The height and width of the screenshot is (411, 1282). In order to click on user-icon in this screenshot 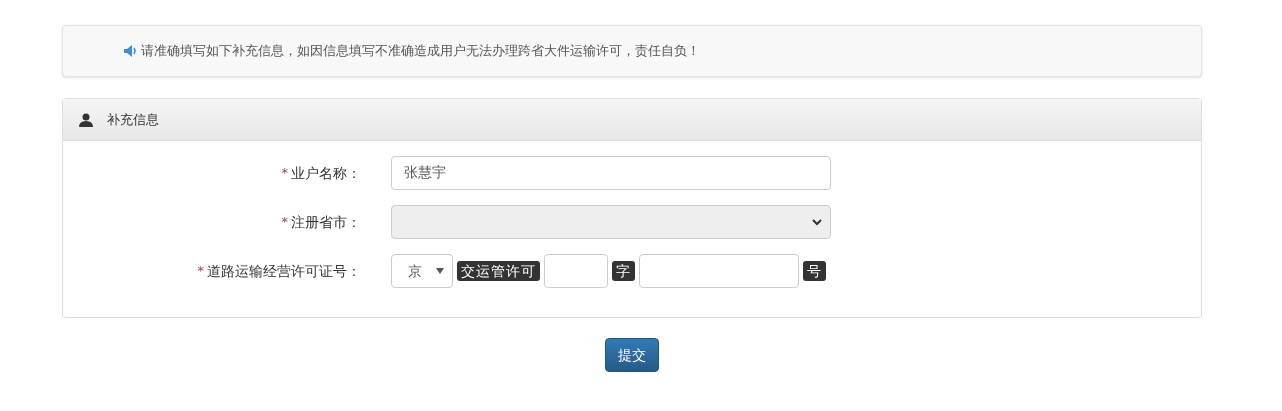, I will do `click(86, 119)`.